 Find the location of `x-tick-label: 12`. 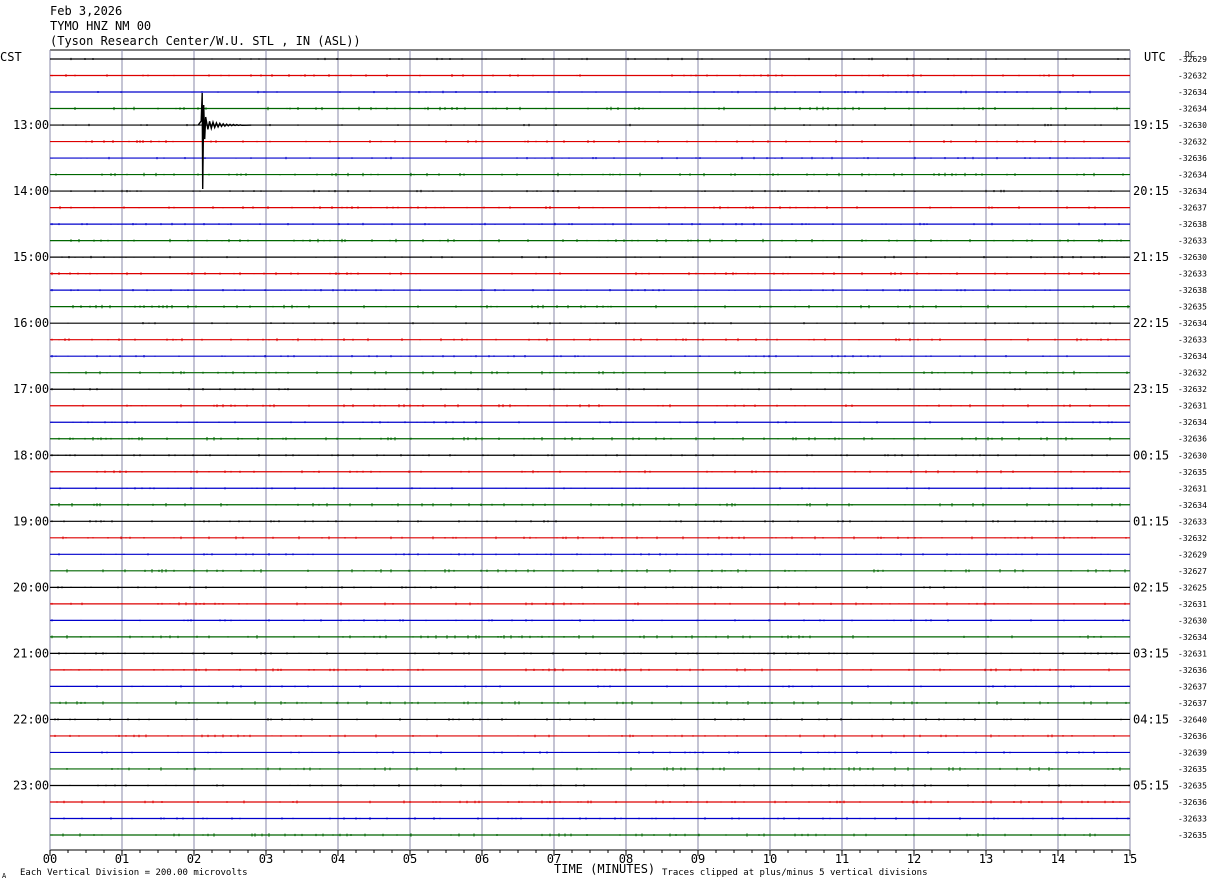

x-tick-label: 12 is located at coordinates (914, 859).